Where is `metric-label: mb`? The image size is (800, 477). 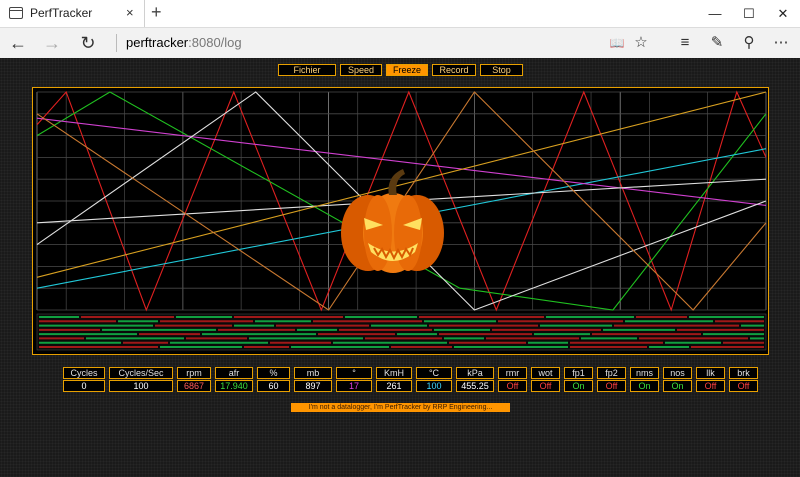
metric-label: mb is located at coordinates (313, 373).